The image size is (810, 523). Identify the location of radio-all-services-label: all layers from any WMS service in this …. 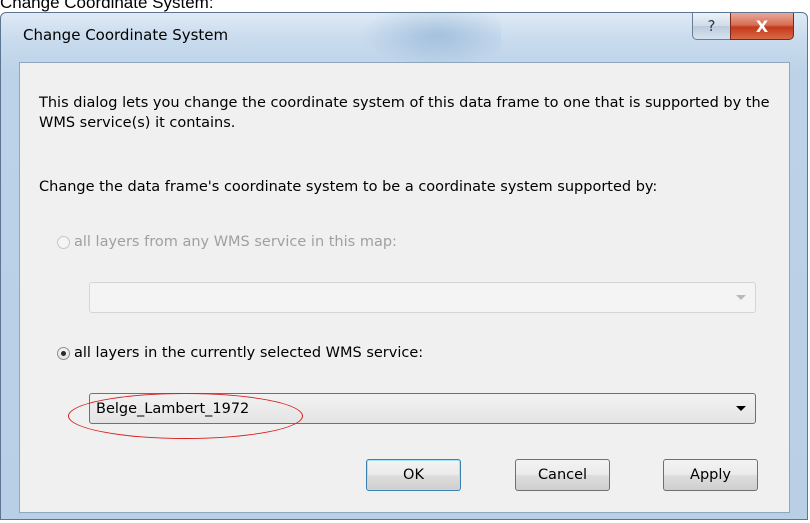
(235, 242).